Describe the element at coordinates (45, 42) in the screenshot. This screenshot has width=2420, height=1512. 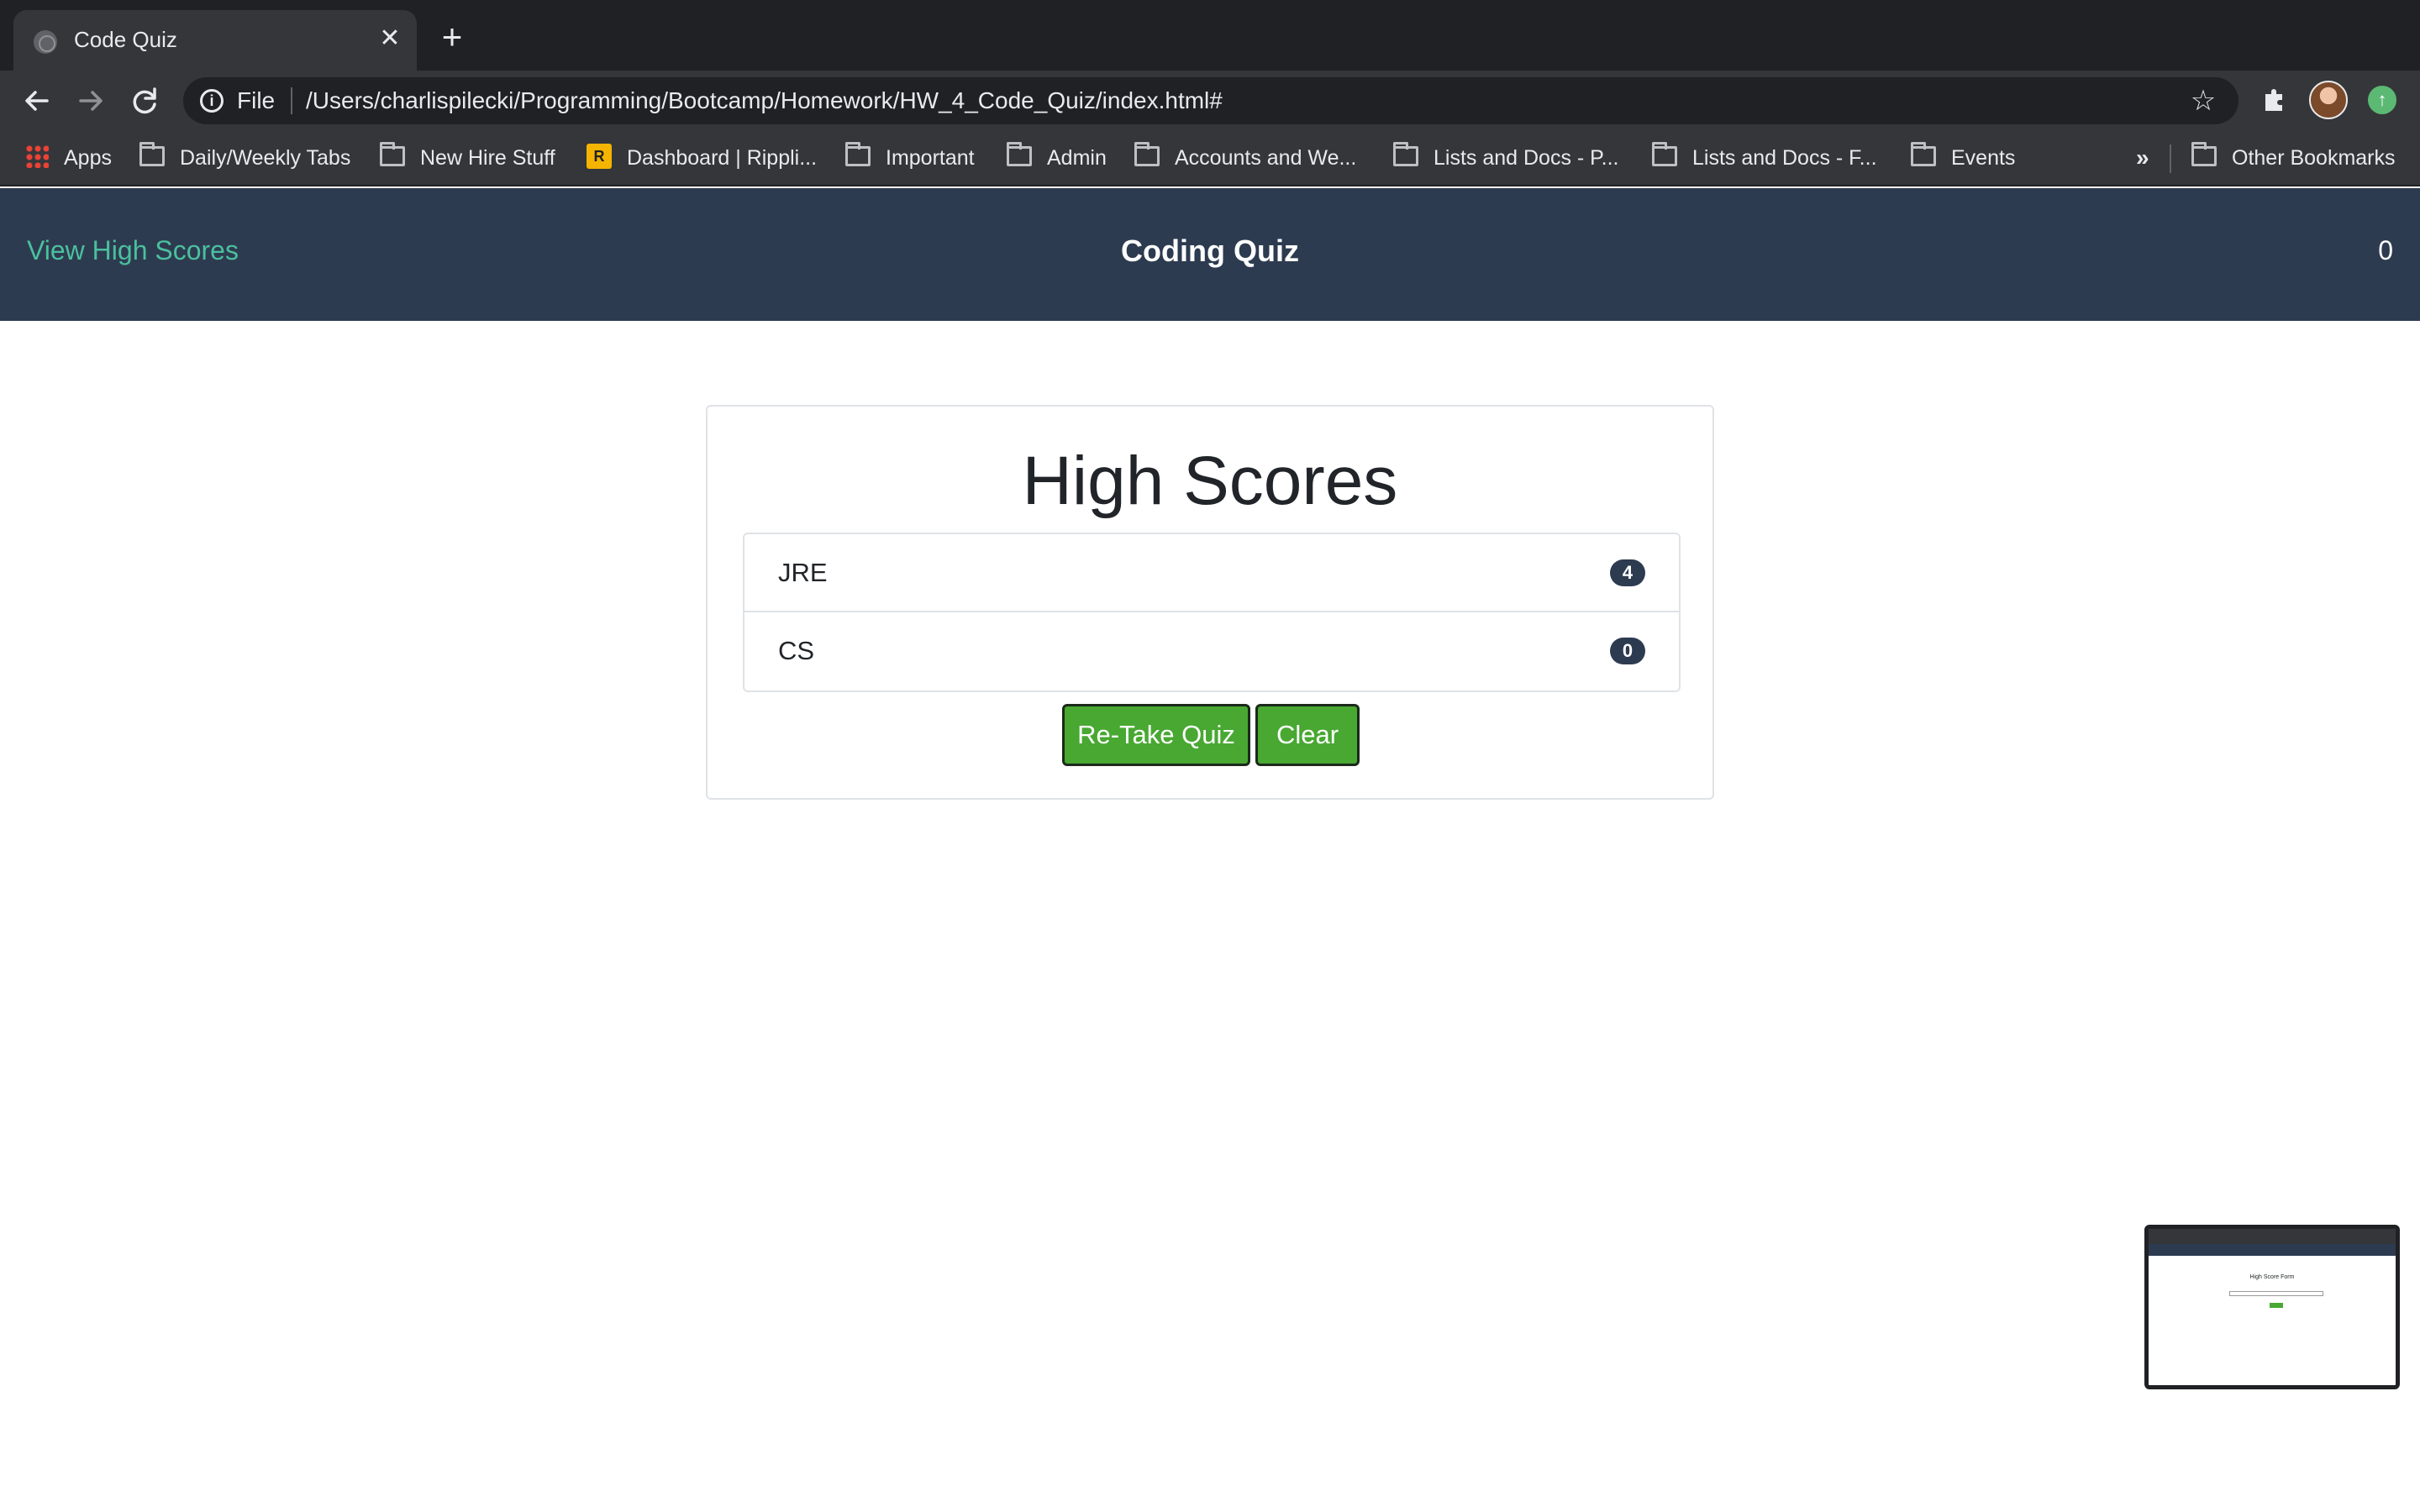
I see `globe-icon` at that location.